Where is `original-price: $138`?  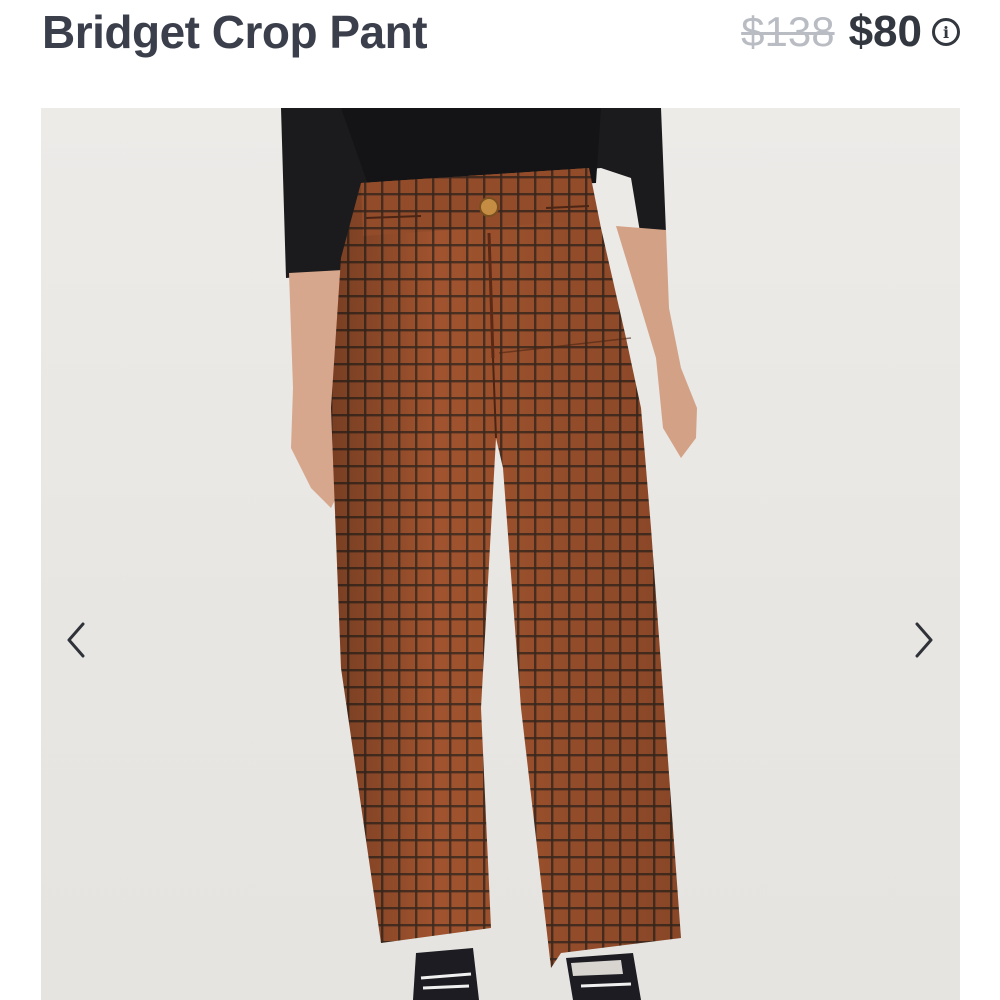 original-price: $138 is located at coordinates (788, 31).